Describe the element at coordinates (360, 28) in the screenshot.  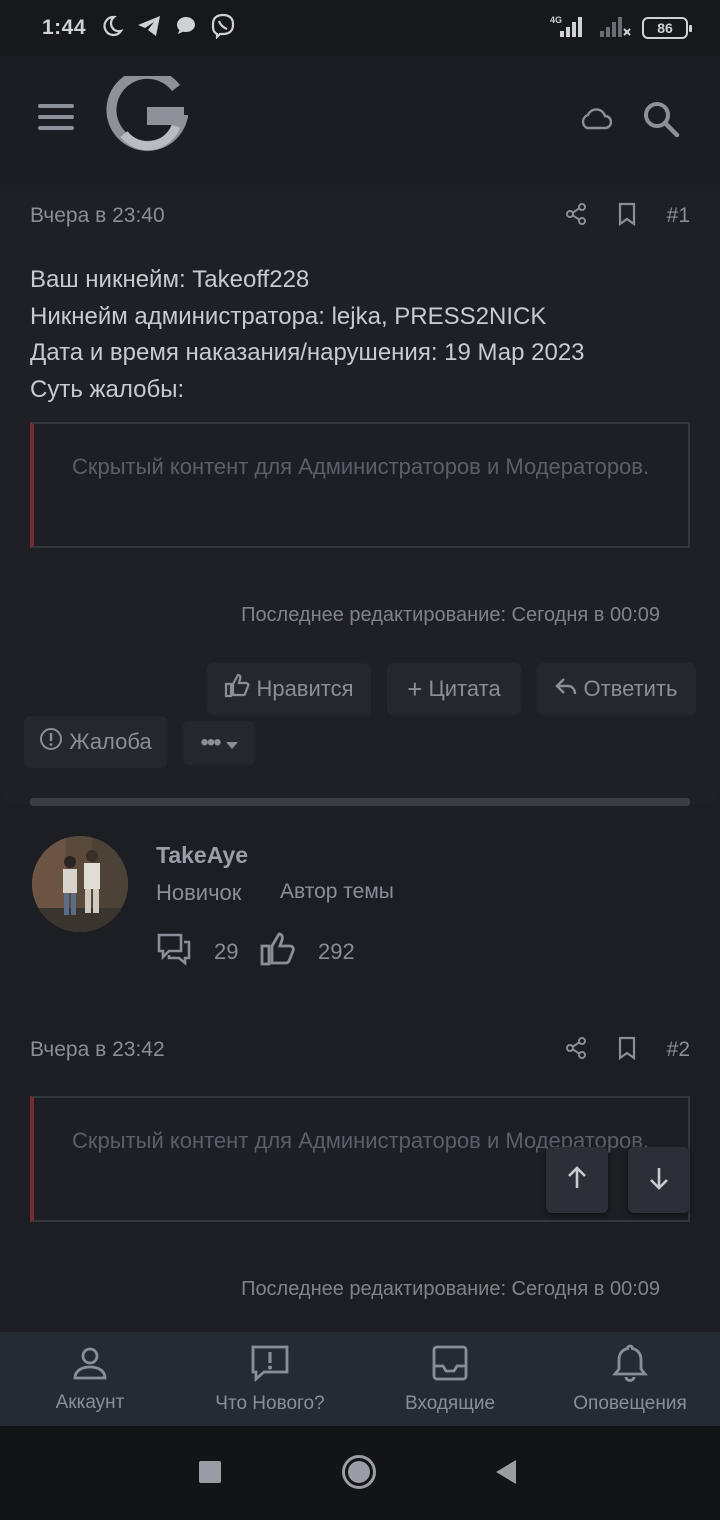
I see `status-bar: 1:44 4G 86` at that location.